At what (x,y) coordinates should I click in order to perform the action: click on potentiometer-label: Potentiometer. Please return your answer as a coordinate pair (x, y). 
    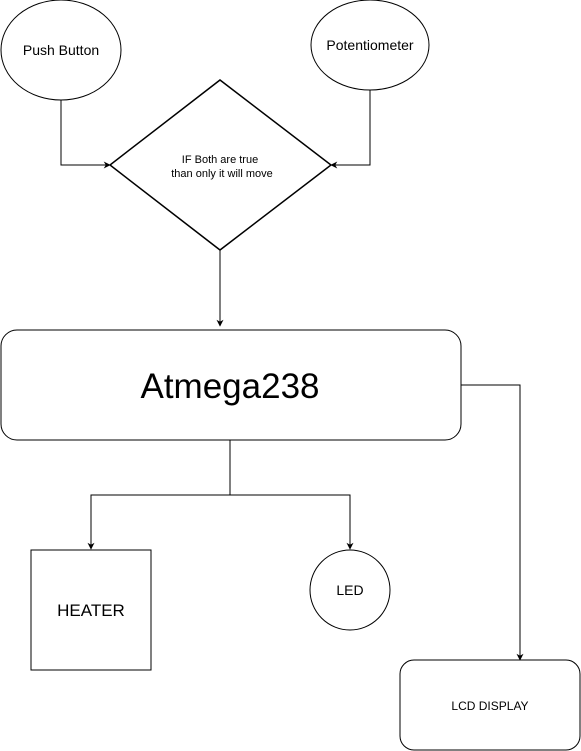
    Looking at the image, I should click on (369, 45).